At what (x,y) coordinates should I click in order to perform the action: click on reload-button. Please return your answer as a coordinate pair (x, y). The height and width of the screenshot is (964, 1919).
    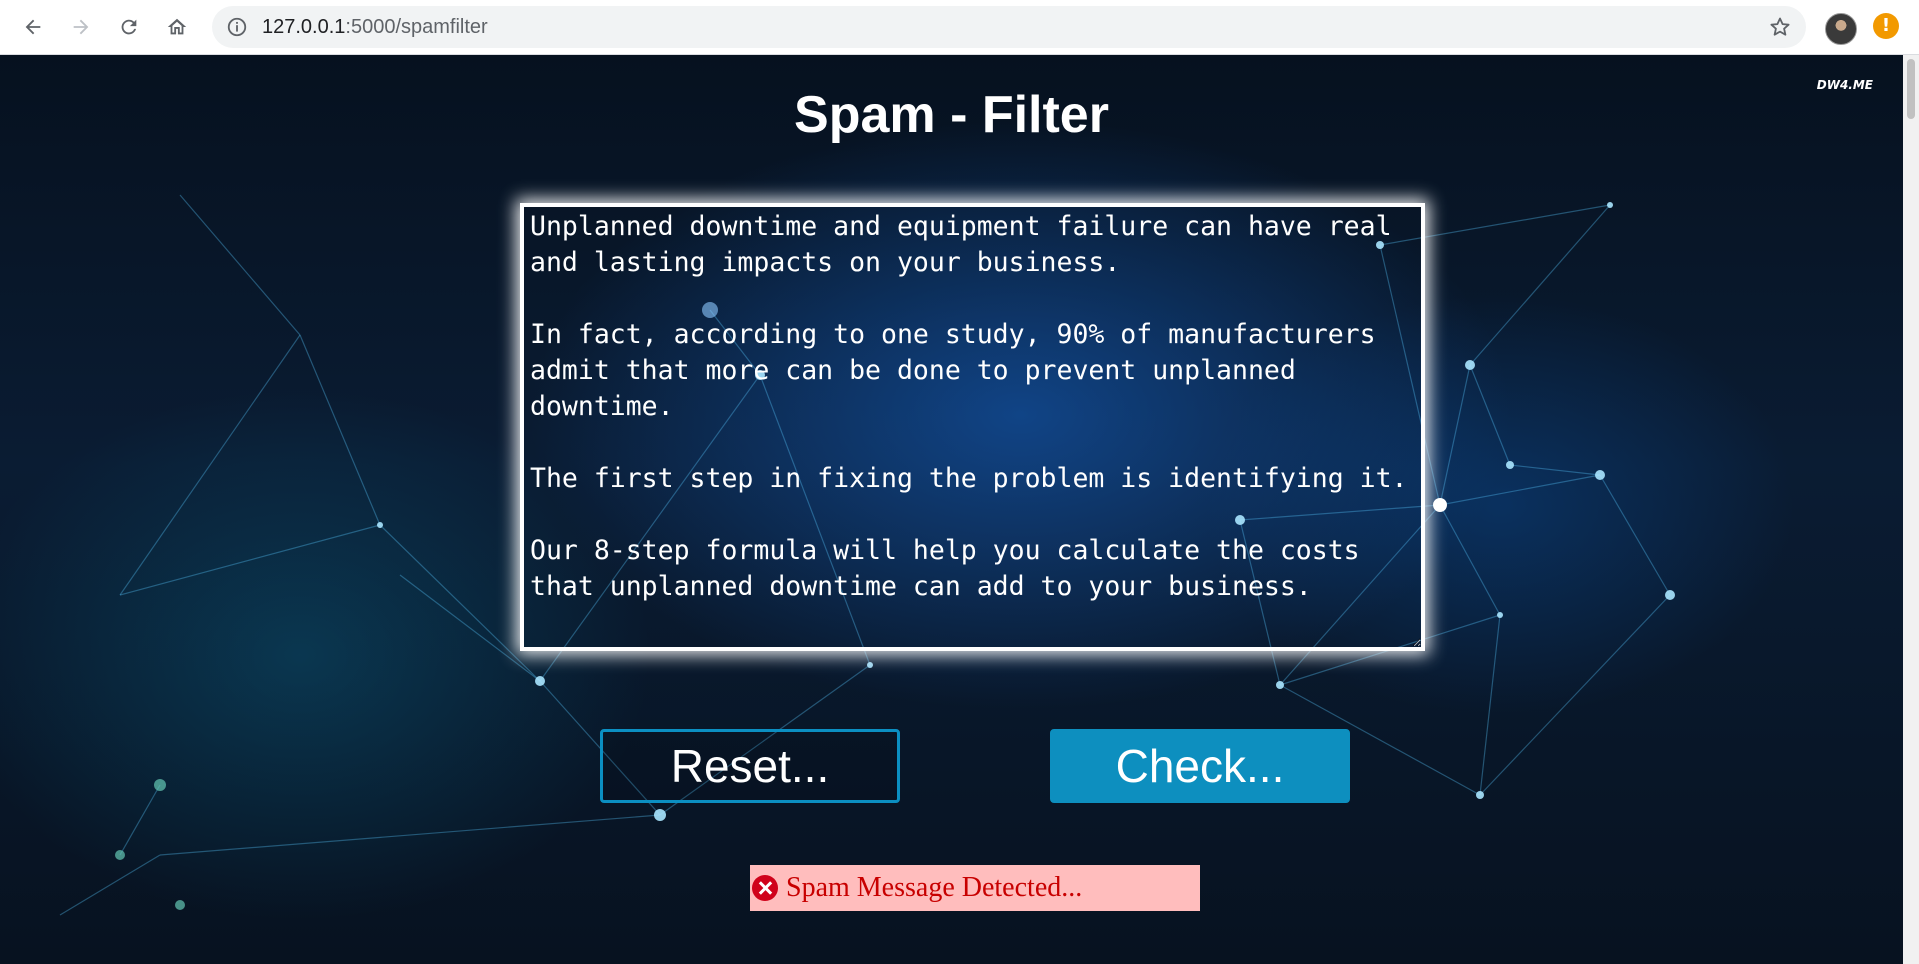
    Looking at the image, I should click on (129, 27).